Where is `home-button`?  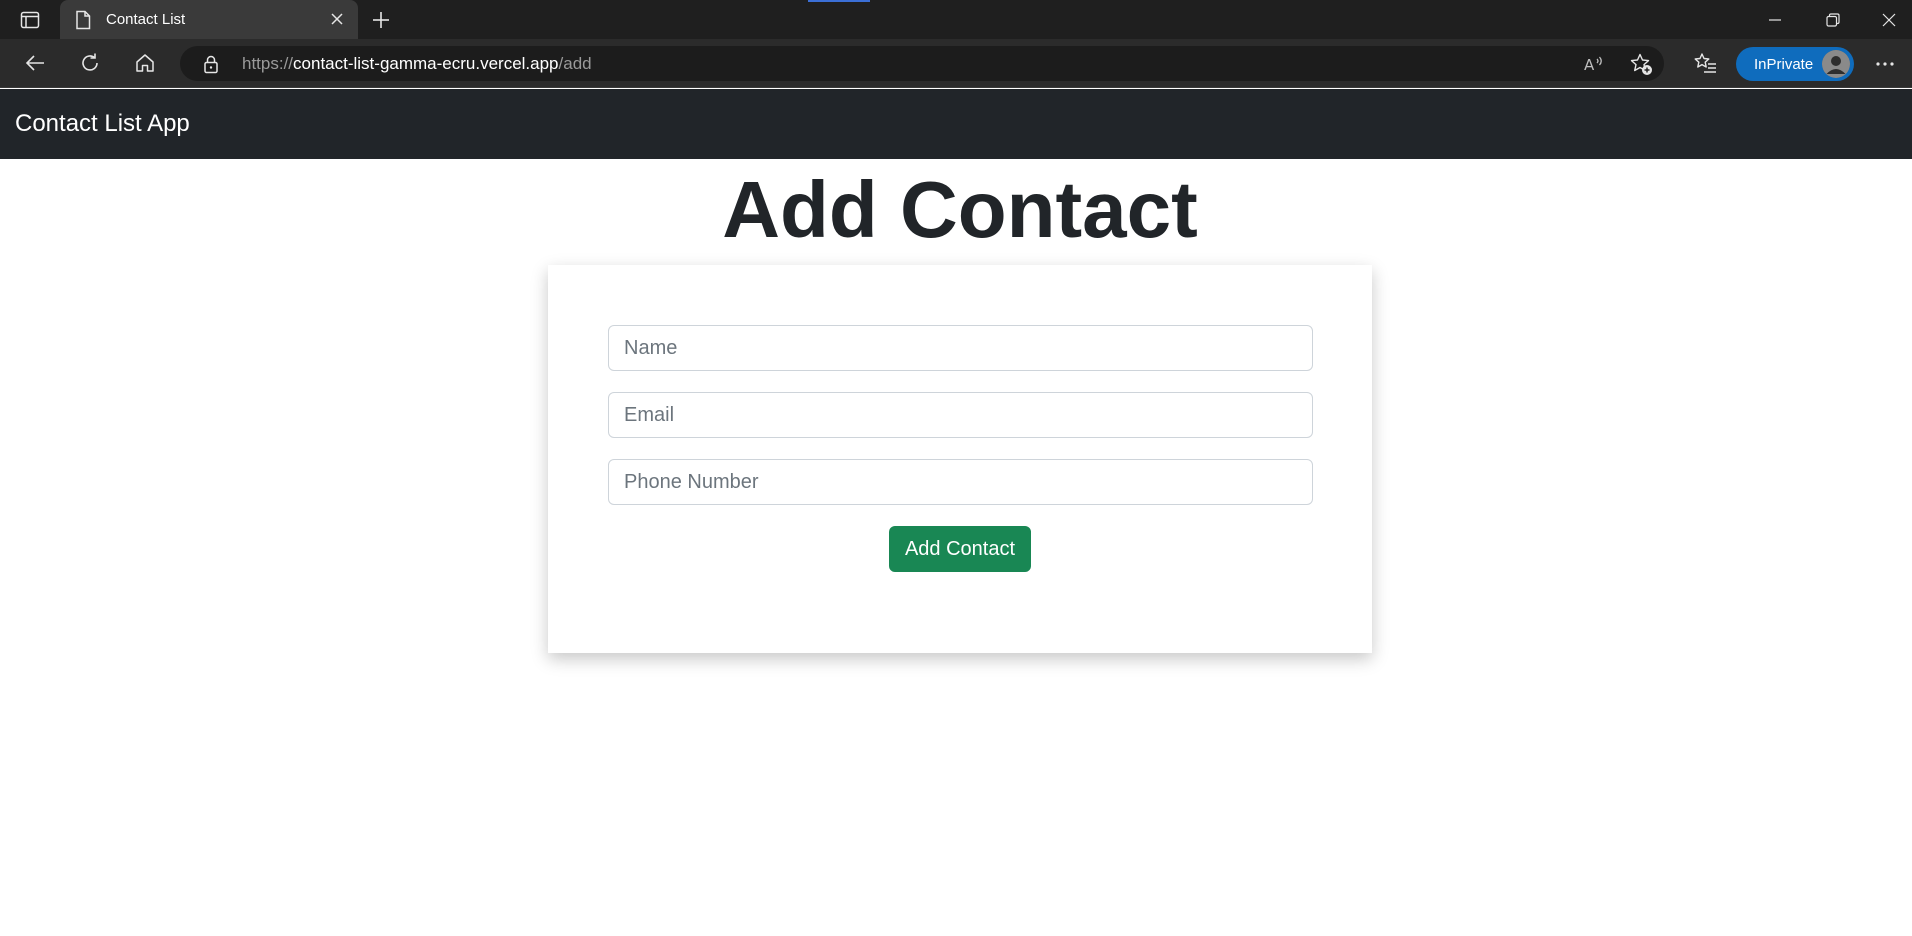 home-button is located at coordinates (145, 63).